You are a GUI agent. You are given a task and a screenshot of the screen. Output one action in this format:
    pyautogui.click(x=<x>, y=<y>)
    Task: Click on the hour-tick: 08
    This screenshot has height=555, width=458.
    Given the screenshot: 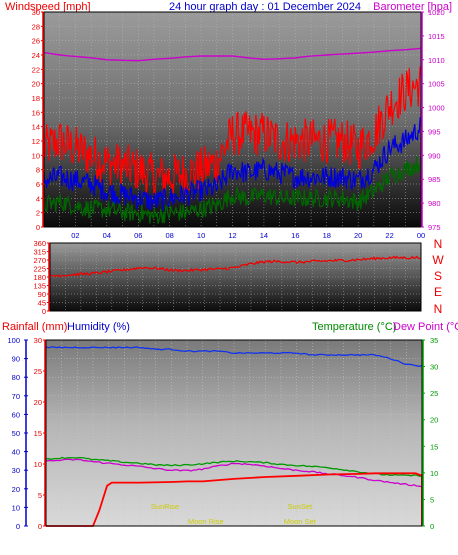 What is the action you would take?
    pyautogui.click(x=169, y=235)
    